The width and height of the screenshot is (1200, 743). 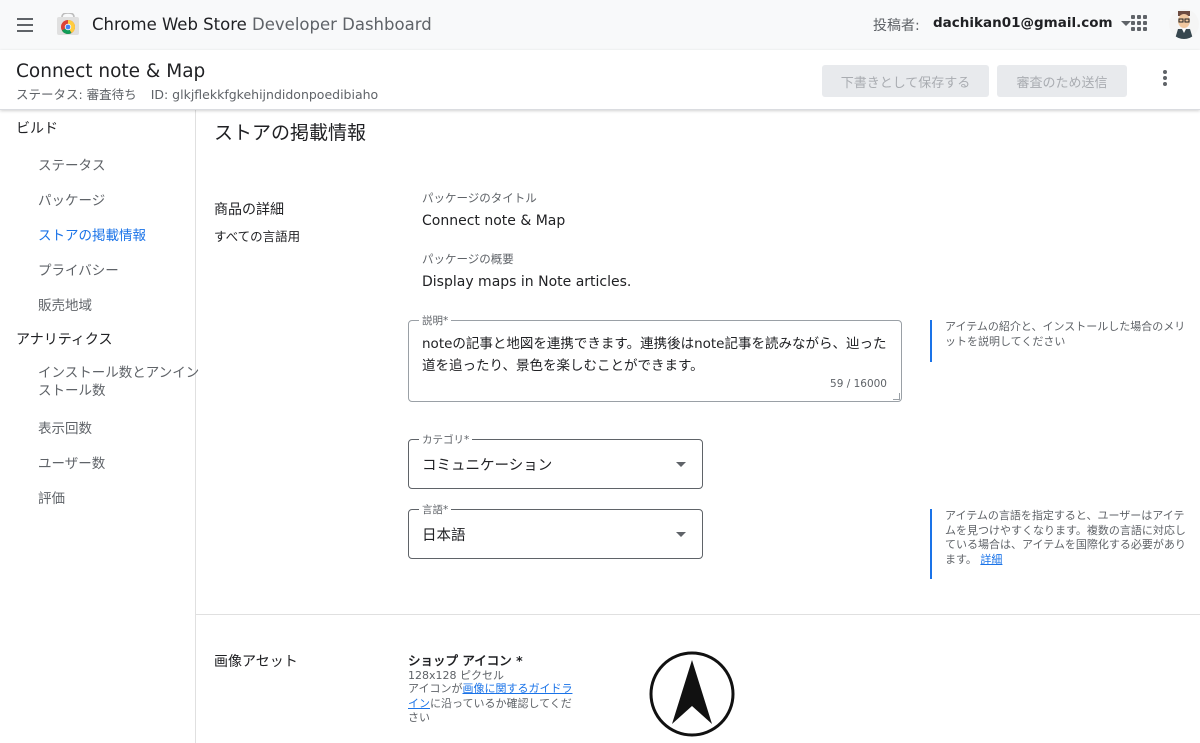 I want to click on sidebar-item-privacy: プライバシー, so click(x=78, y=269).